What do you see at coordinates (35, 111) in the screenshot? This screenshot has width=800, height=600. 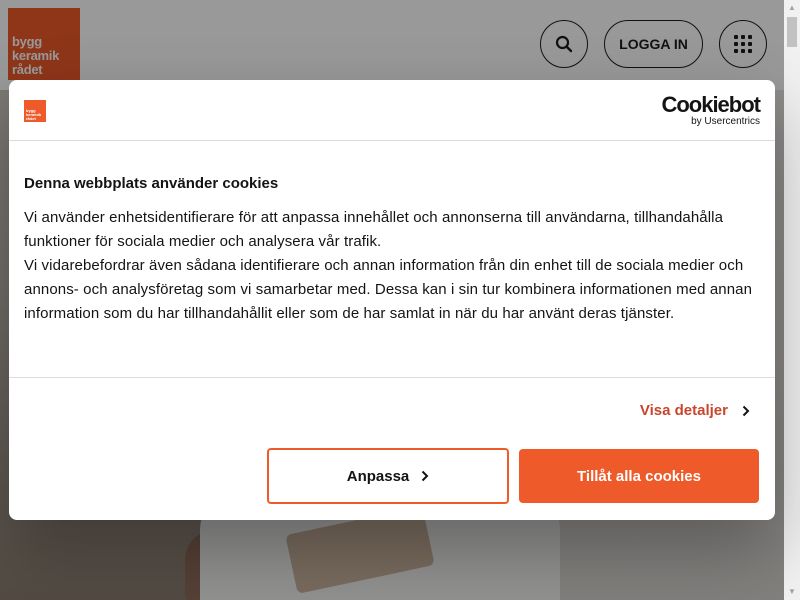 I see `dialog-site-logo: bygg keramik rådet` at bounding box center [35, 111].